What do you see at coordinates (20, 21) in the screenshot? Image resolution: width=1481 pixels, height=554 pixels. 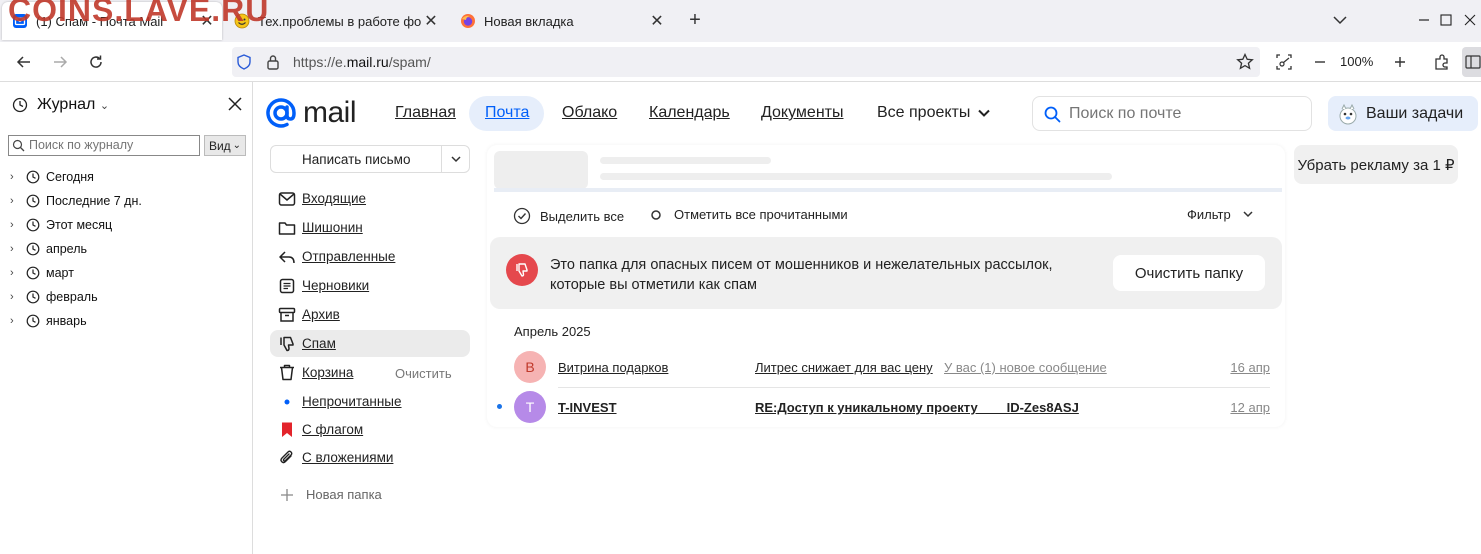 I see `mail-favicon-icon` at bounding box center [20, 21].